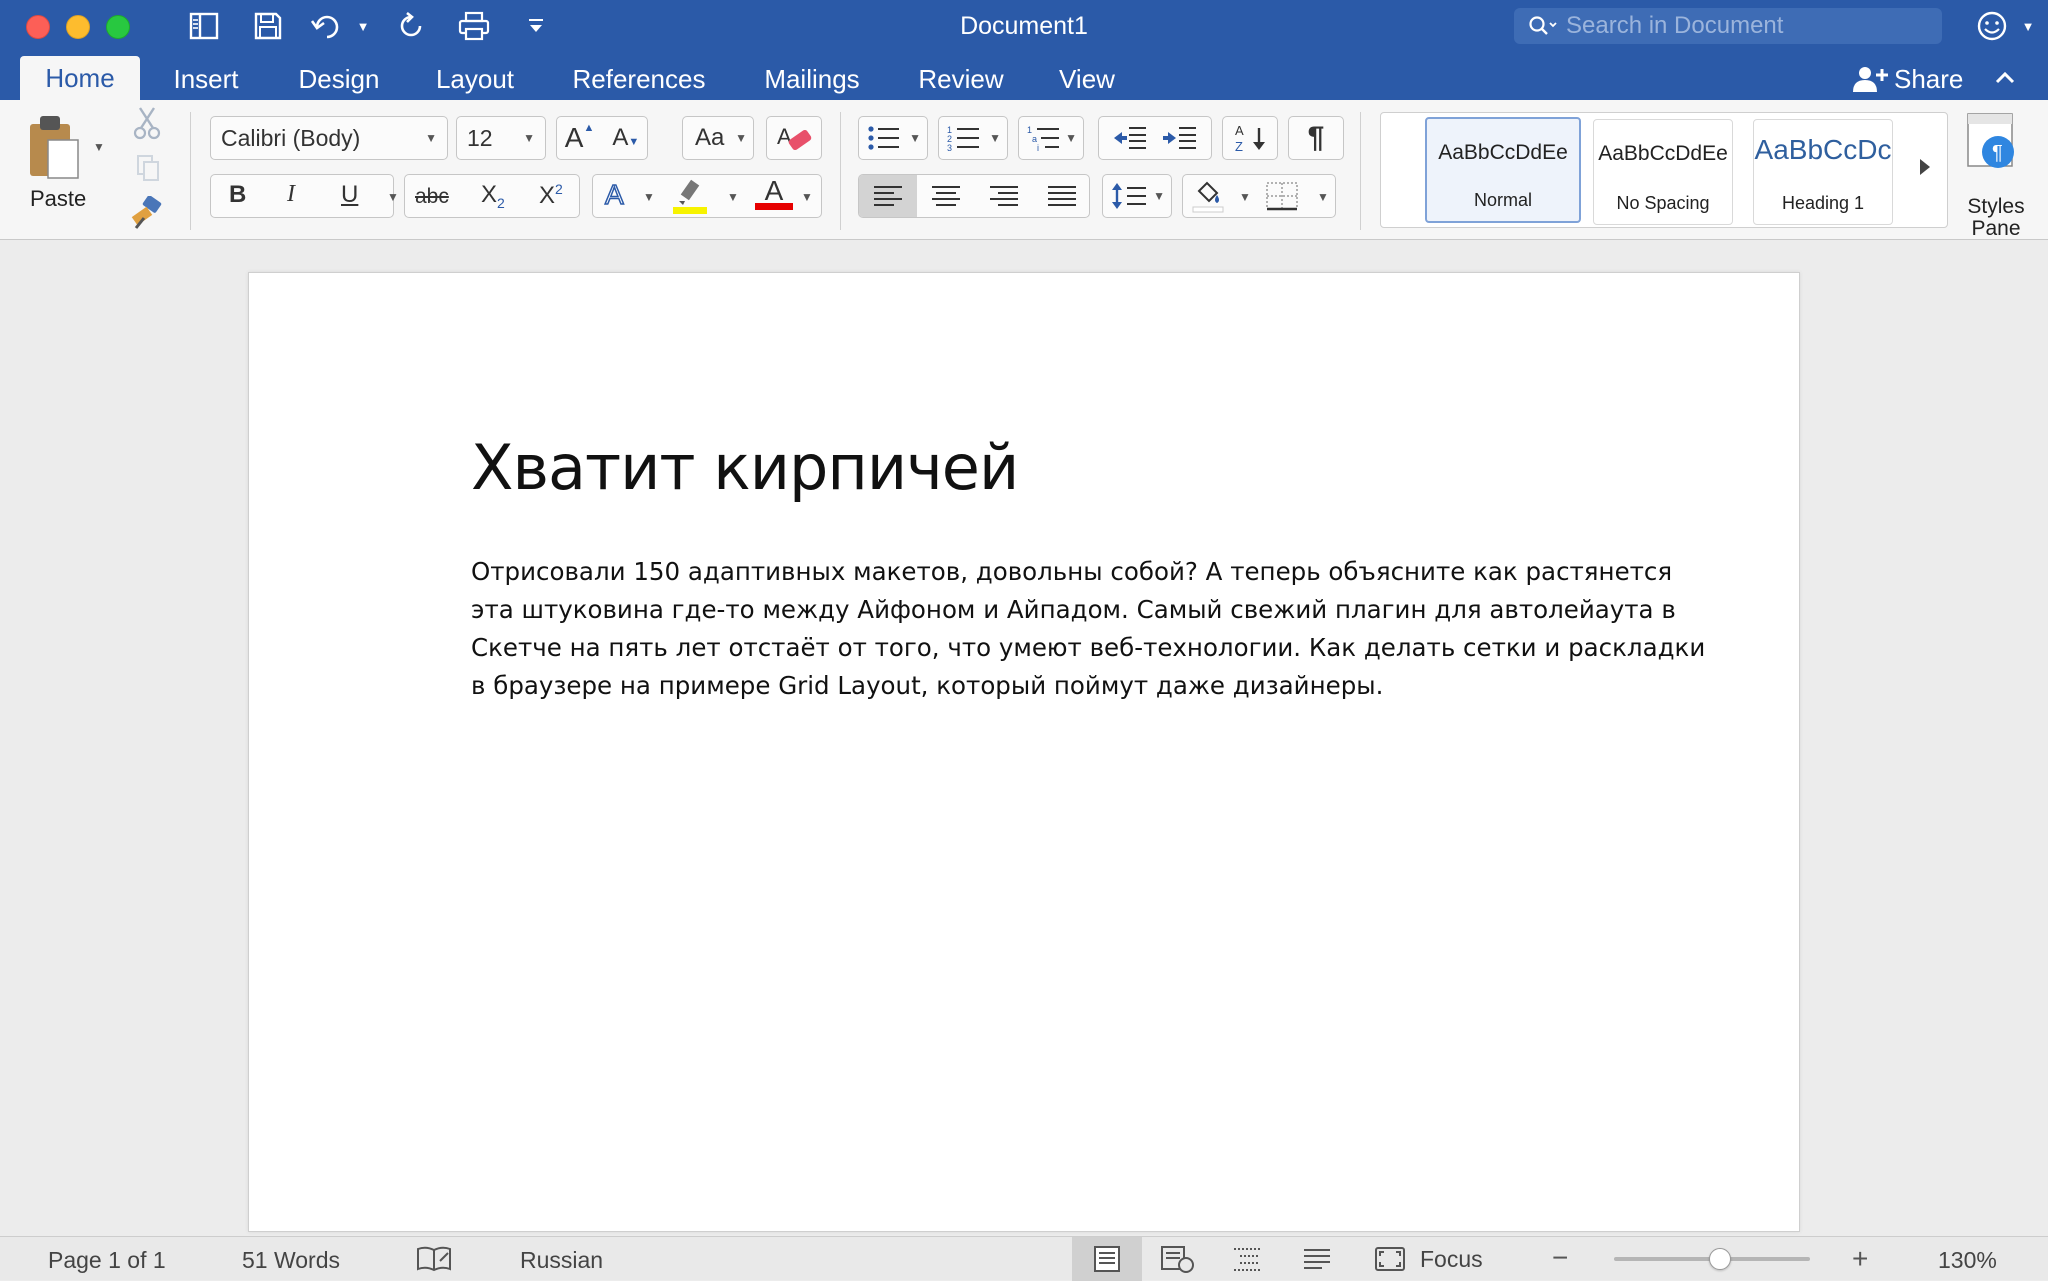  What do you see at coordinates (1503, 170) in the screenshot?
I see `style-normal: AaBbCcDdEe Normal` at bounding box center [1503, 170].